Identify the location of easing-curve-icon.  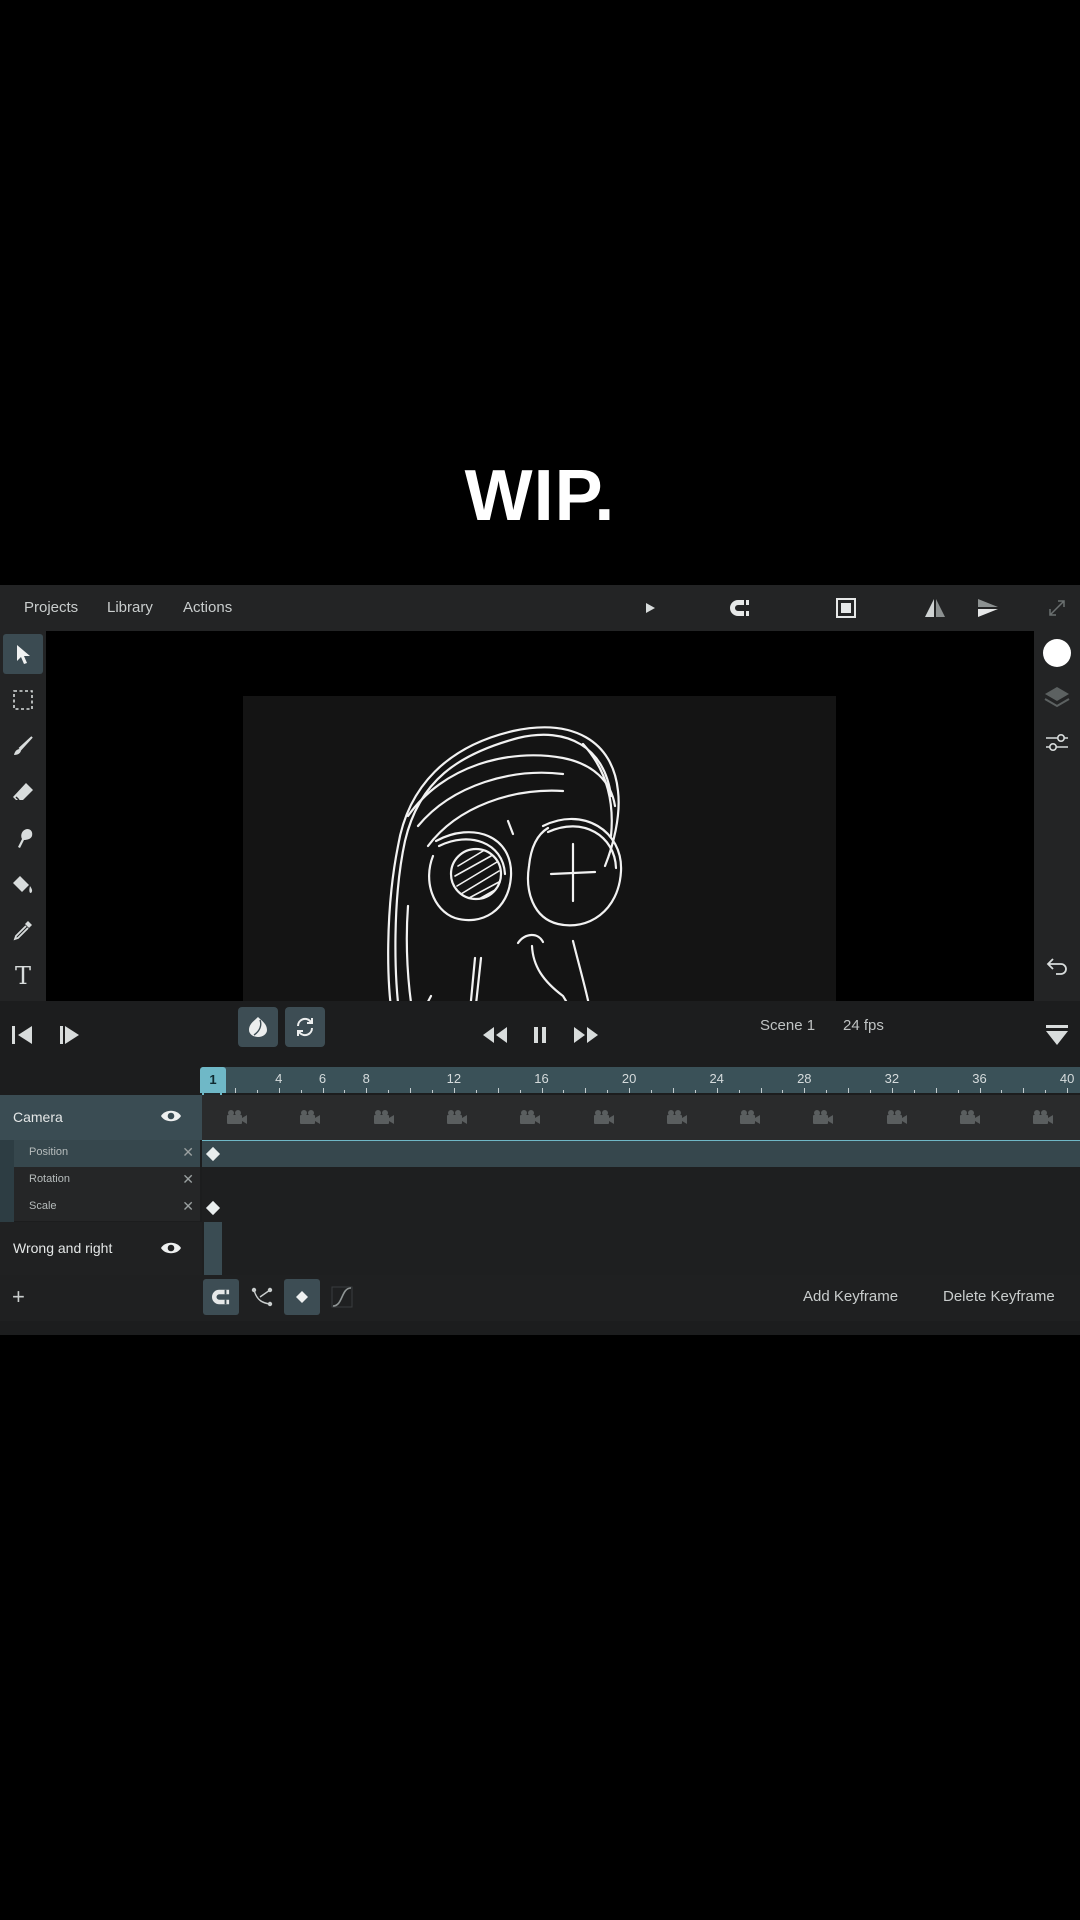
(342, 1297).